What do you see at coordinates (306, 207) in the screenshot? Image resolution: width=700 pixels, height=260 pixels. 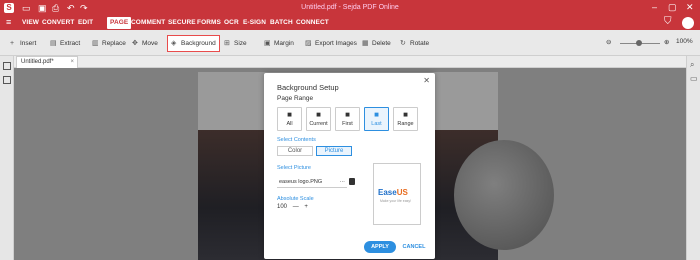 I see `increase-scale-icon: +` at bounding box center [306, 207].